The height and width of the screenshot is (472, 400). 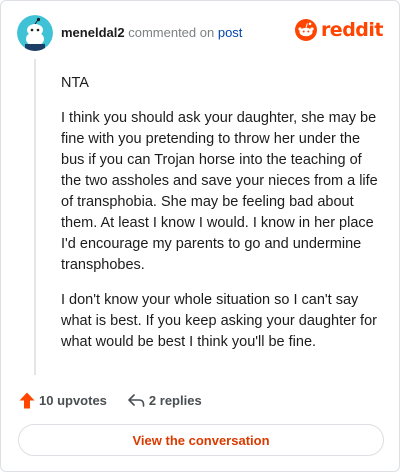 What do you see at coordinates (136, 400) in the screenshot?
I see `reply-arrow-icon` at bounding box center [136, 400].